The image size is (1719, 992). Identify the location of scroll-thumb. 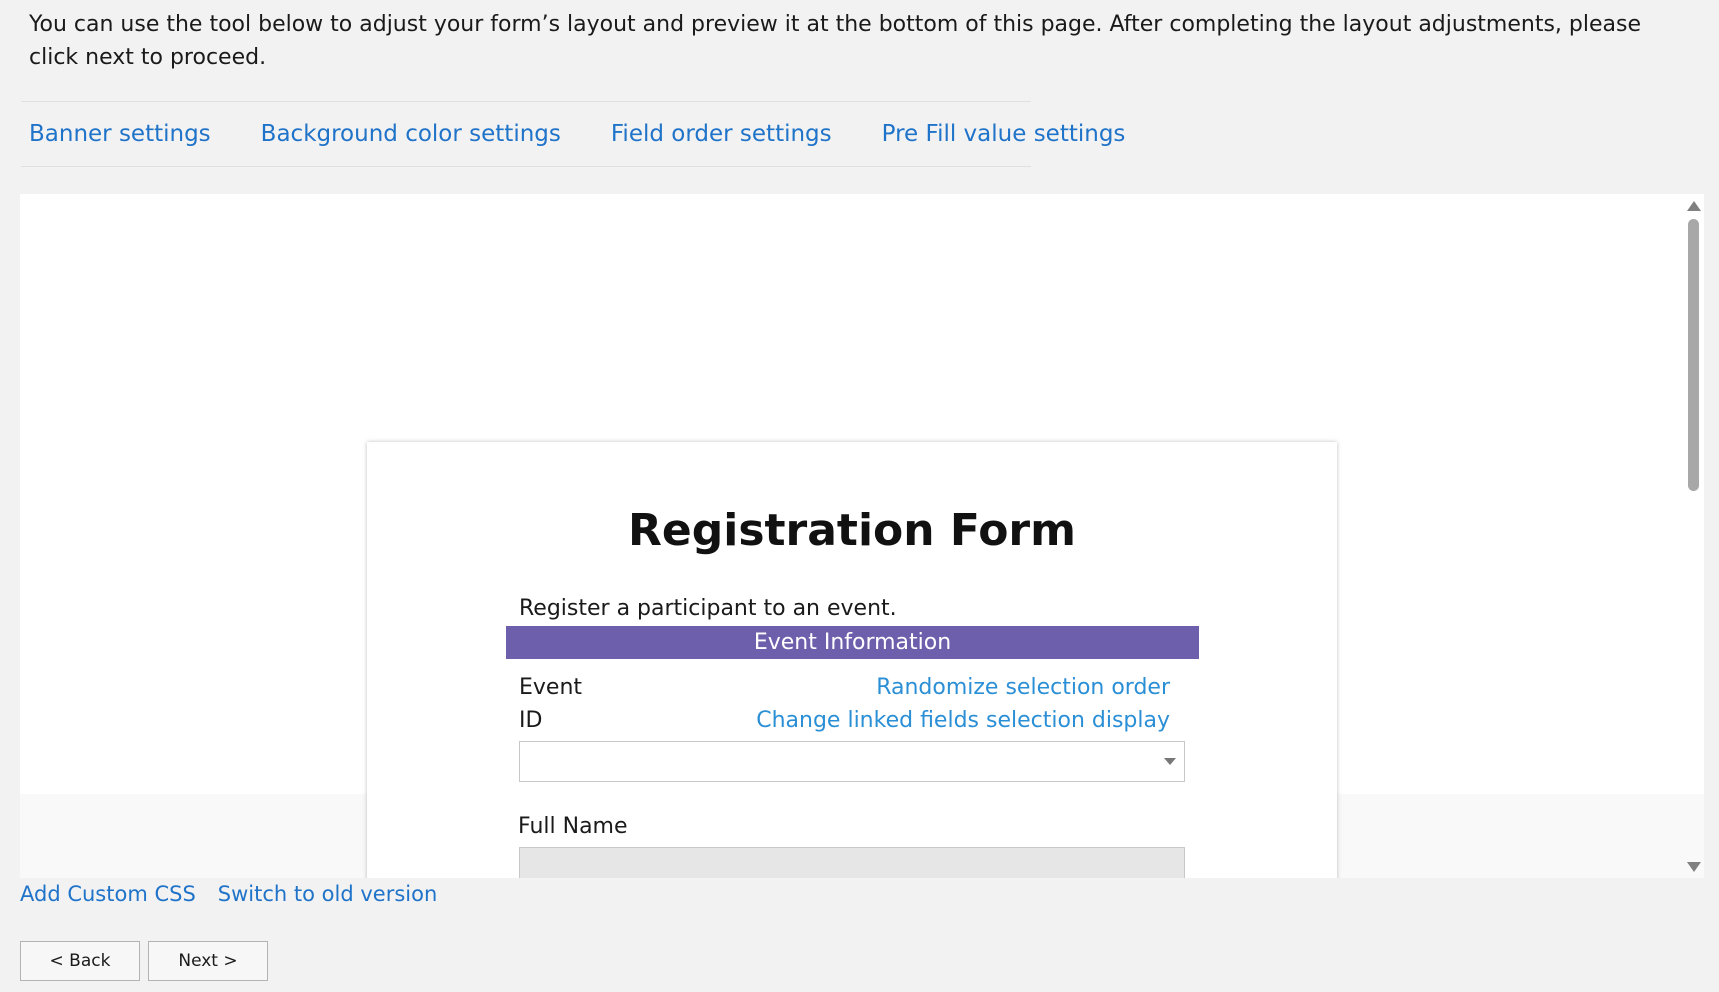
(1693, 355).